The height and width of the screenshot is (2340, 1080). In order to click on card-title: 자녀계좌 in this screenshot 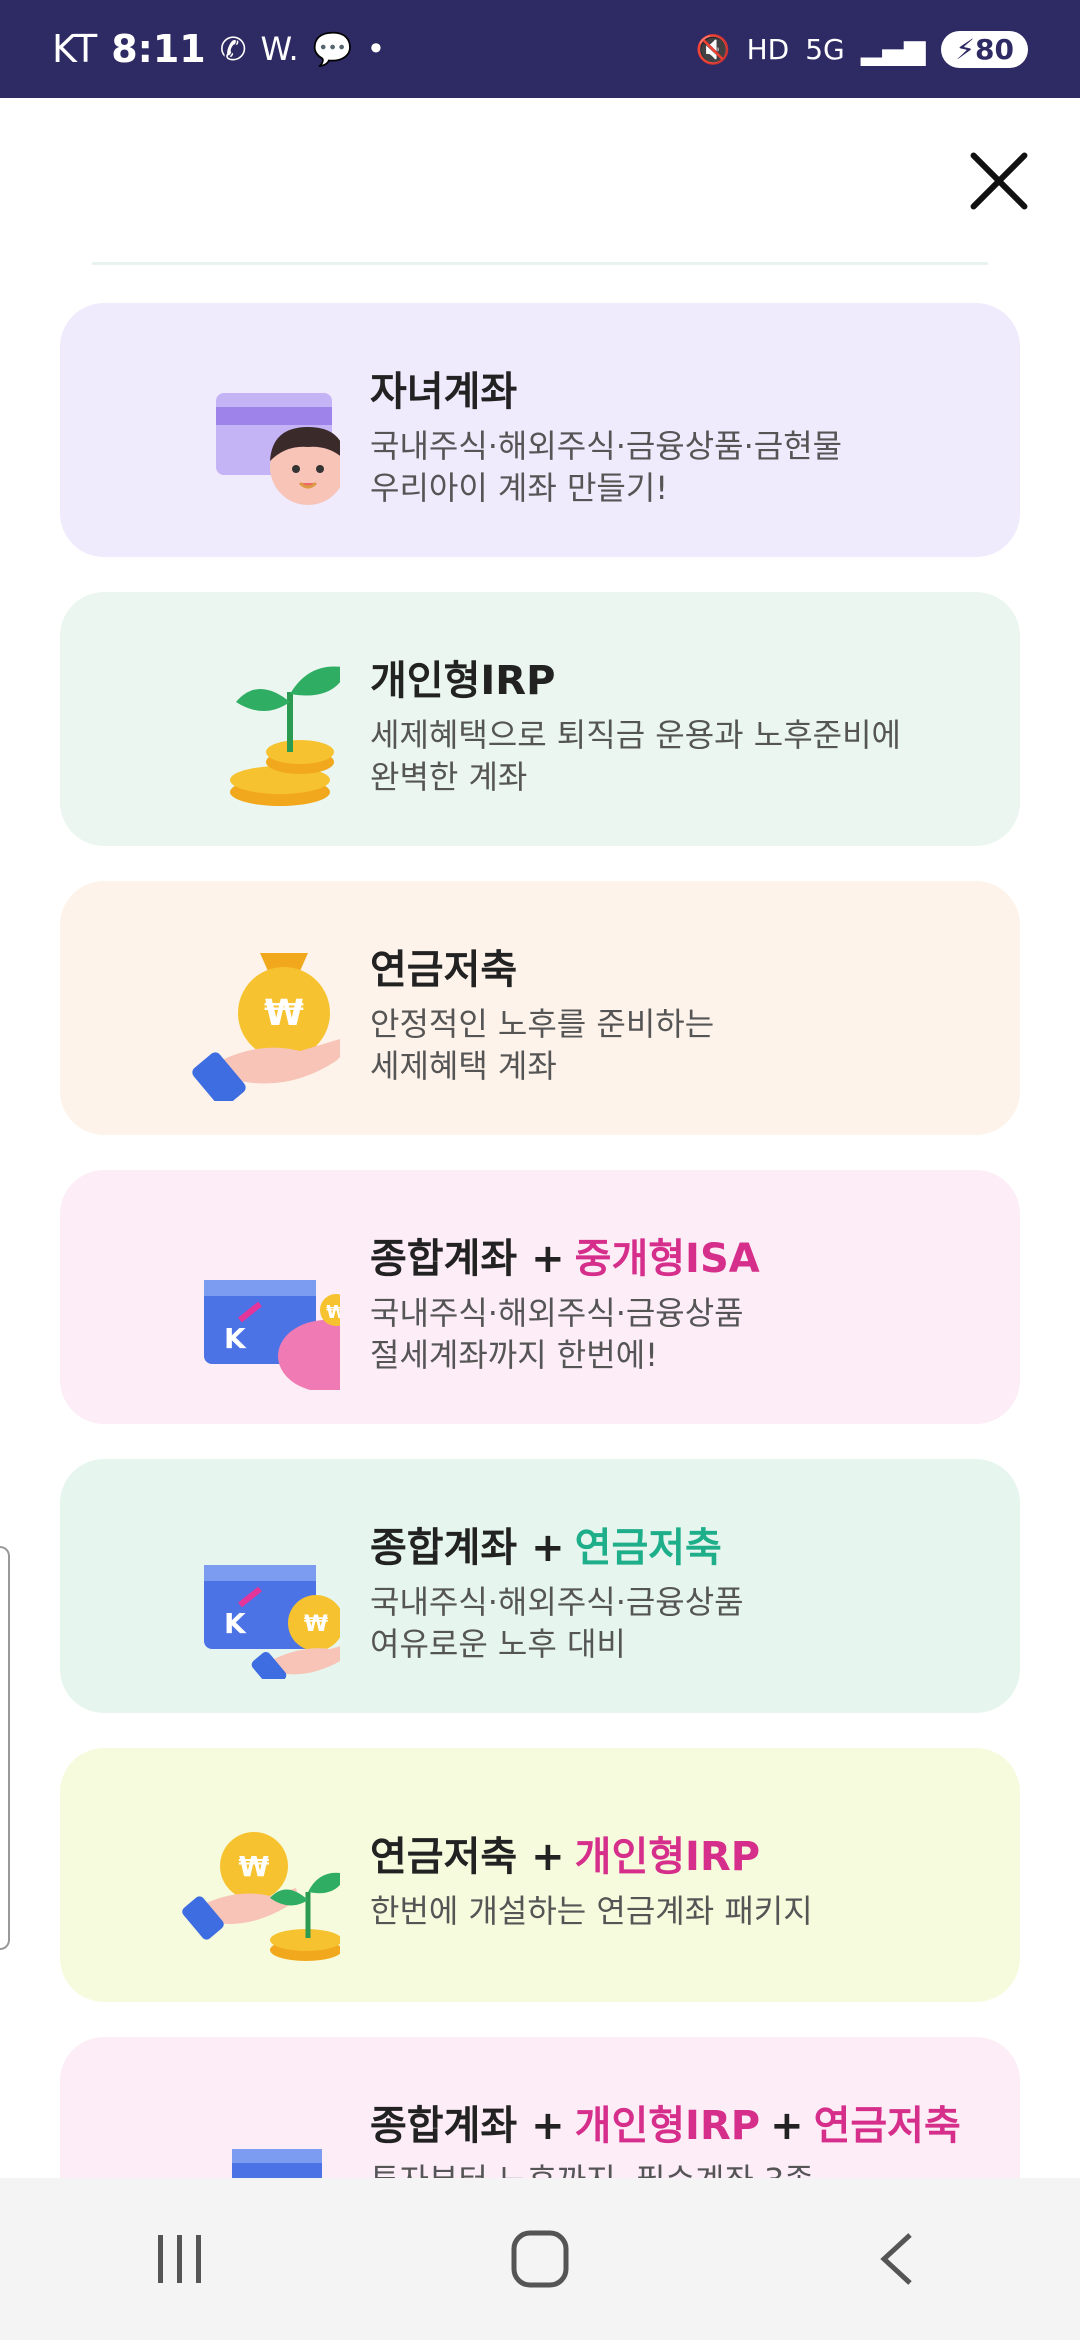, I will do `click(444, 392)`.